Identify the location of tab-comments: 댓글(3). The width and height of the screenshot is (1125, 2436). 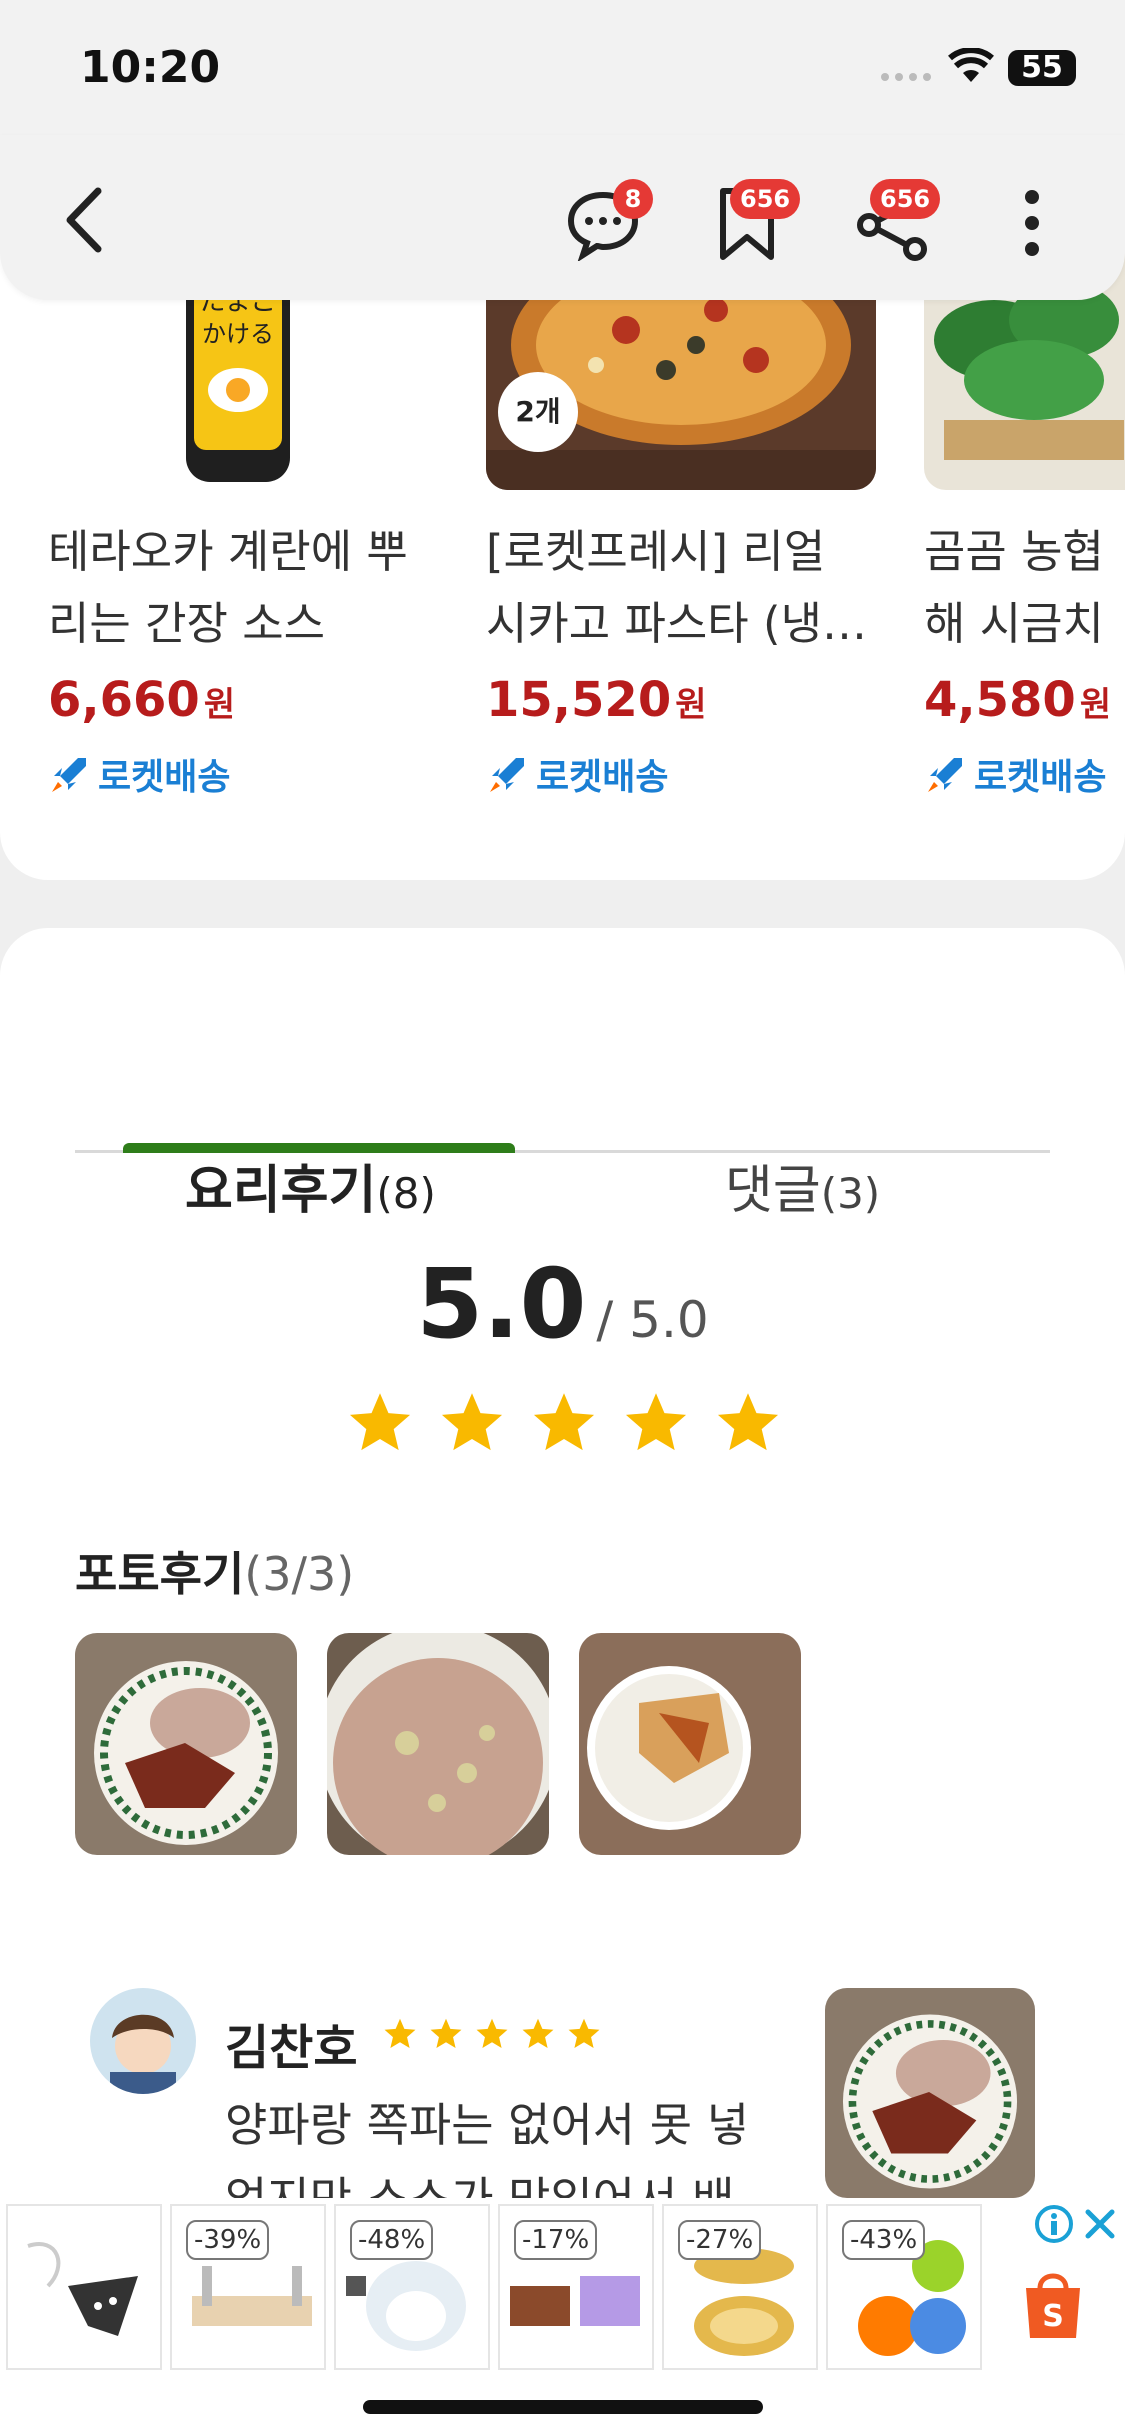
(802, 1185).